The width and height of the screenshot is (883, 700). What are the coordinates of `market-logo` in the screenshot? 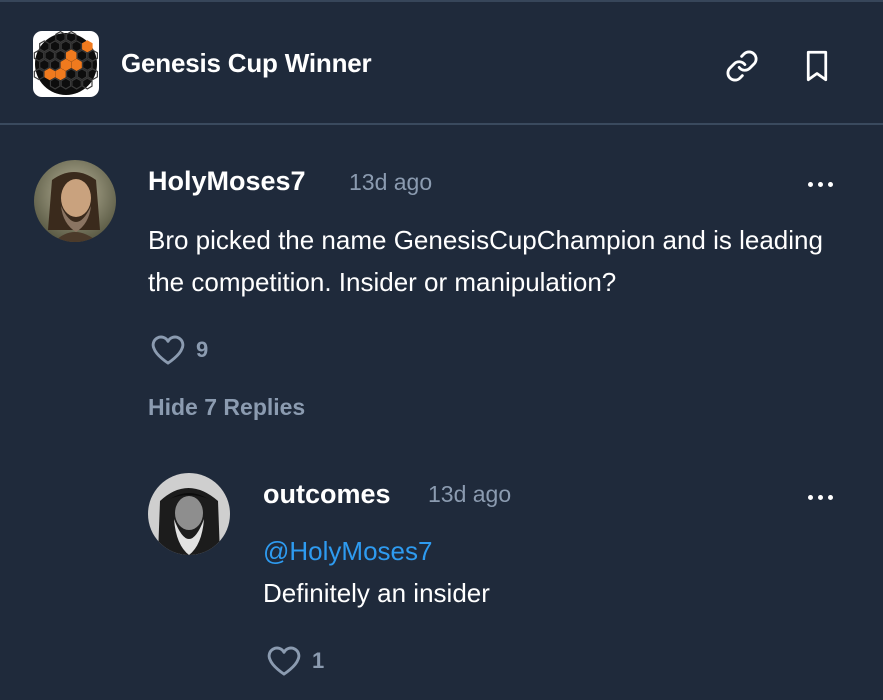 It's located at (66, 64).